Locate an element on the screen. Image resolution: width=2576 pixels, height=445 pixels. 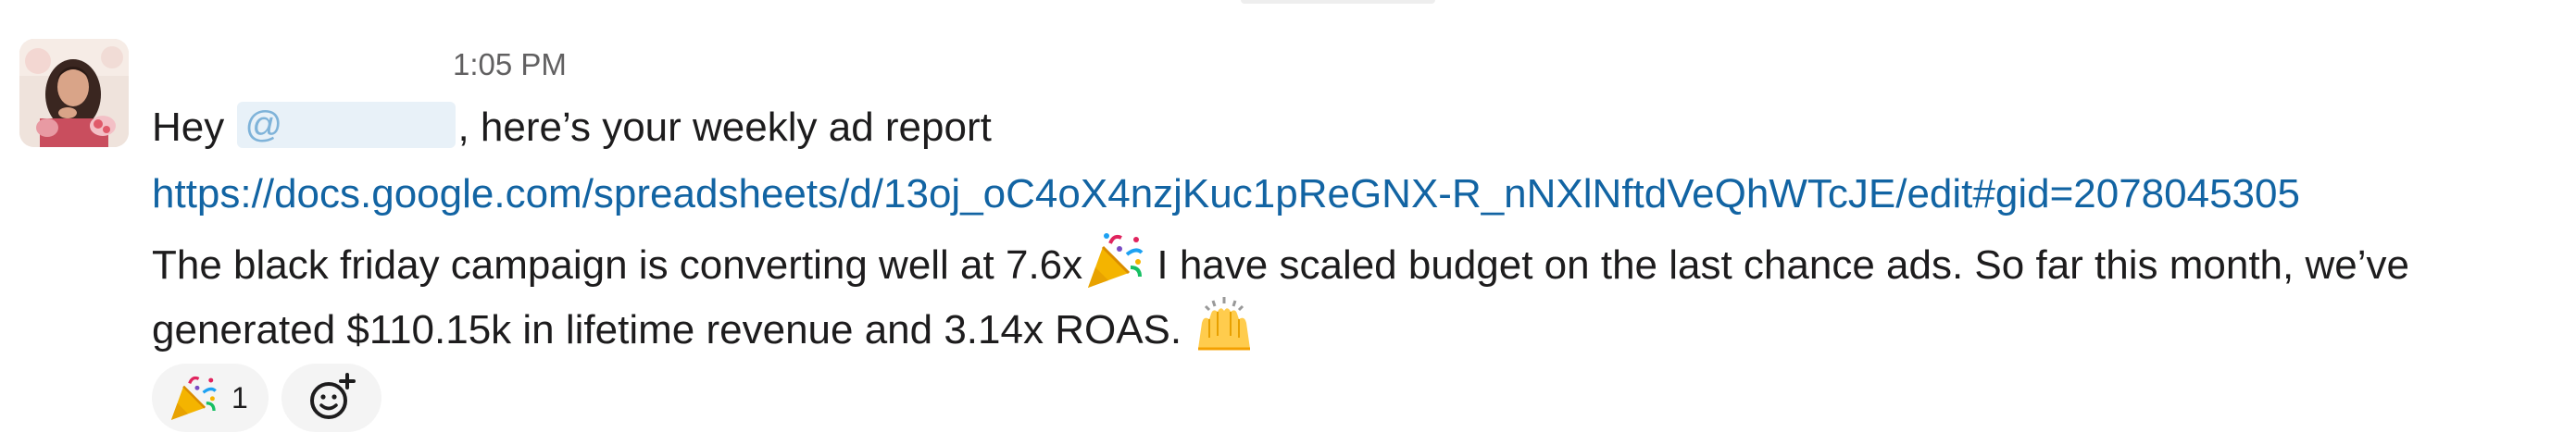
reaction-party-popper: 1 is located at coordinates (210, 398).